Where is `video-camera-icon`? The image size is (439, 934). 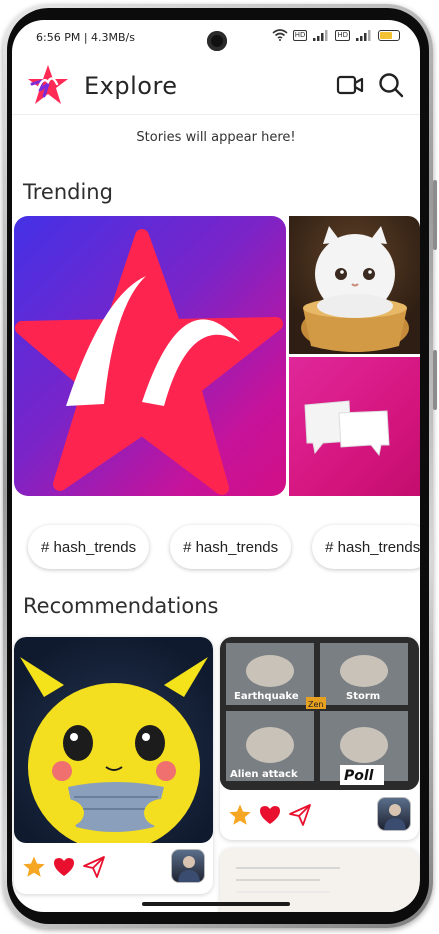
video-camera-icon is located at coordinates (350, 85).